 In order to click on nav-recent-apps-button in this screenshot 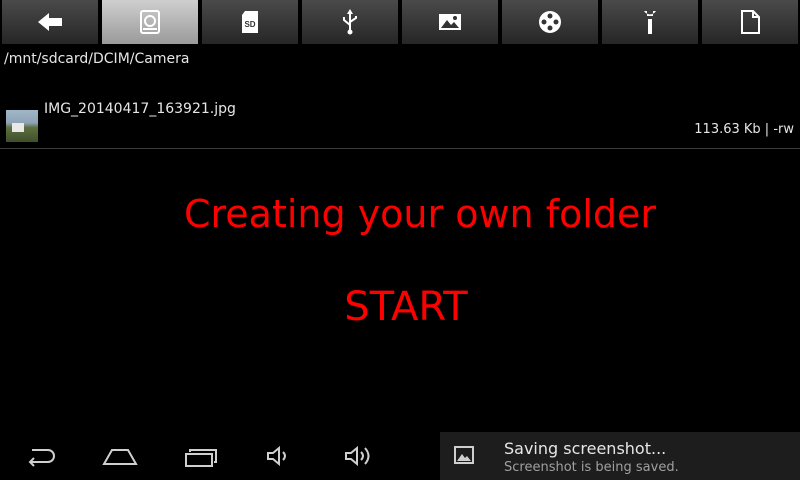, I will do `click(200, 456)`.